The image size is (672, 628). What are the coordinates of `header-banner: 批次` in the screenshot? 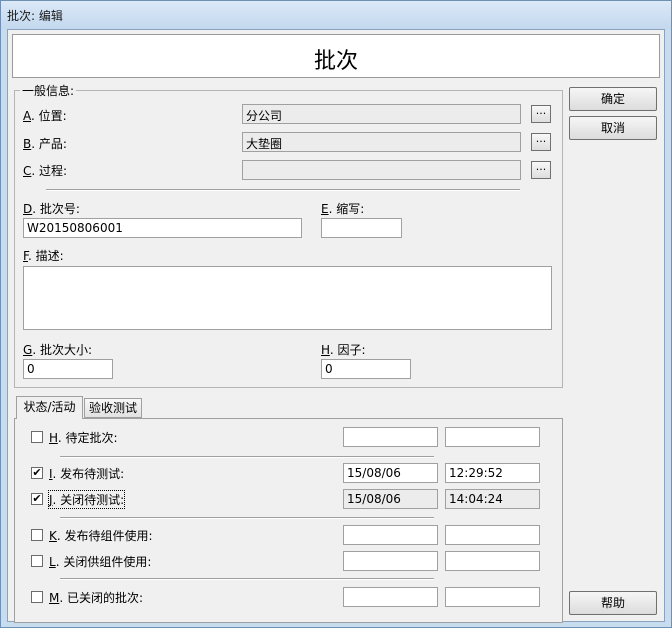 It's located at (336, 56).